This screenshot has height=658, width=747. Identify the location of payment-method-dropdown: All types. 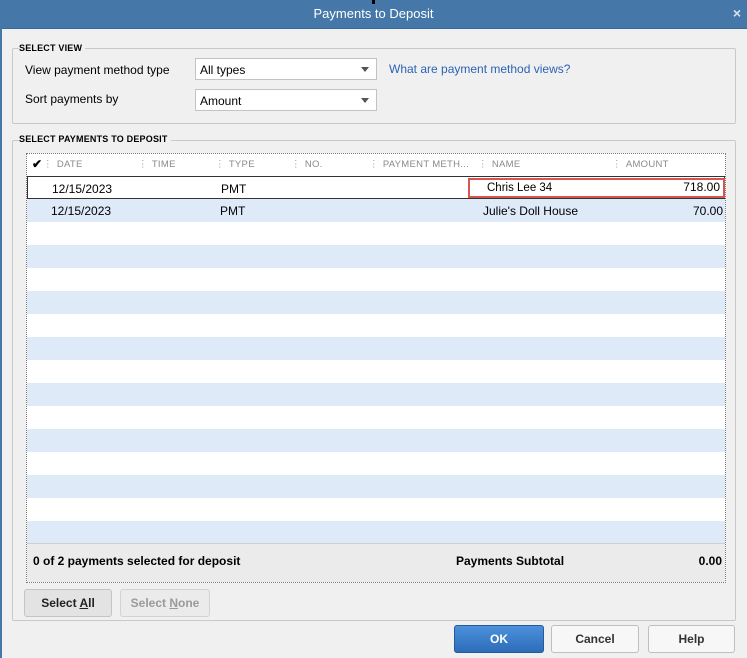
(286, 69).